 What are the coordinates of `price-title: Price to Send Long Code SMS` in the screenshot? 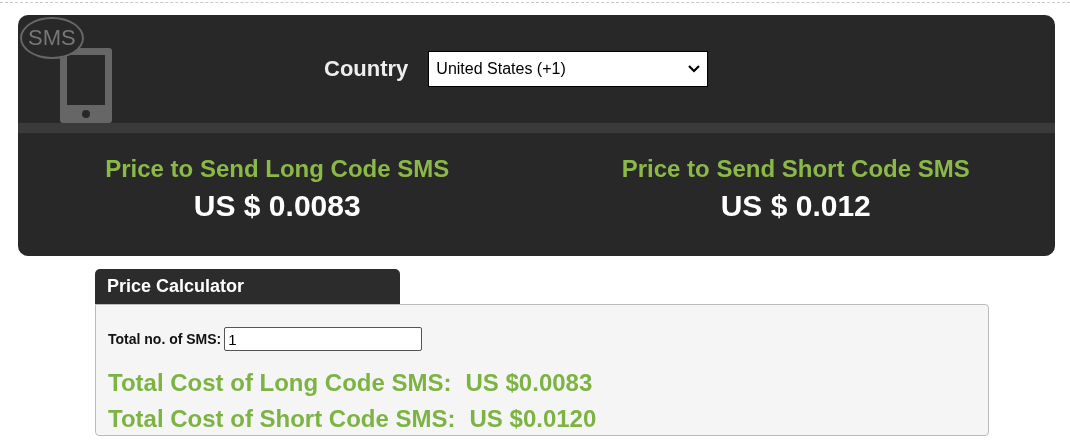 It's located at (277, 169).